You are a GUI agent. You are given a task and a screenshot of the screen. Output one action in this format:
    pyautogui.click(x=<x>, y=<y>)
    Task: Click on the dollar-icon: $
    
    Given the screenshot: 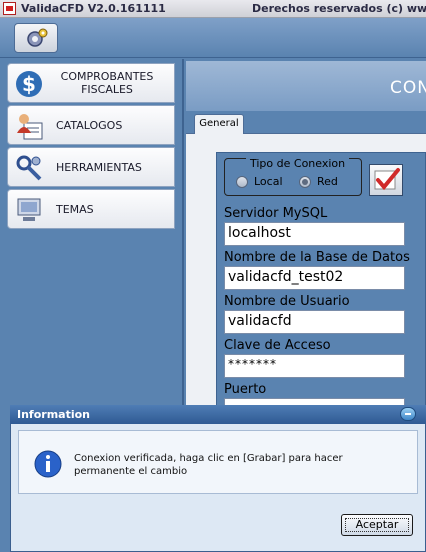 What is the action you would take?
    pyautogui.click(x=29, y=84)
    